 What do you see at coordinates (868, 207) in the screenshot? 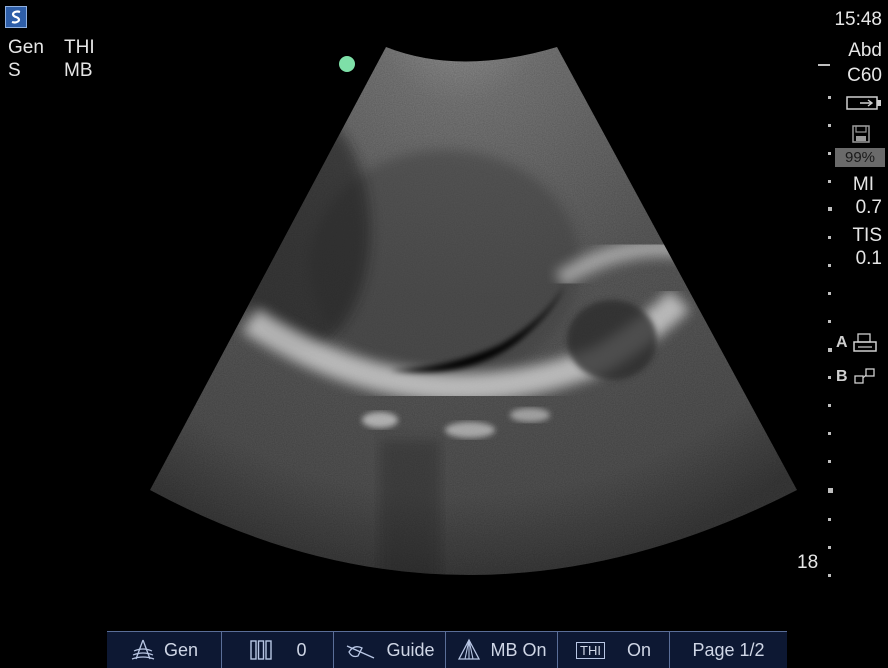
I see `mi-value: 0.7` at bounding box center [868, 207].